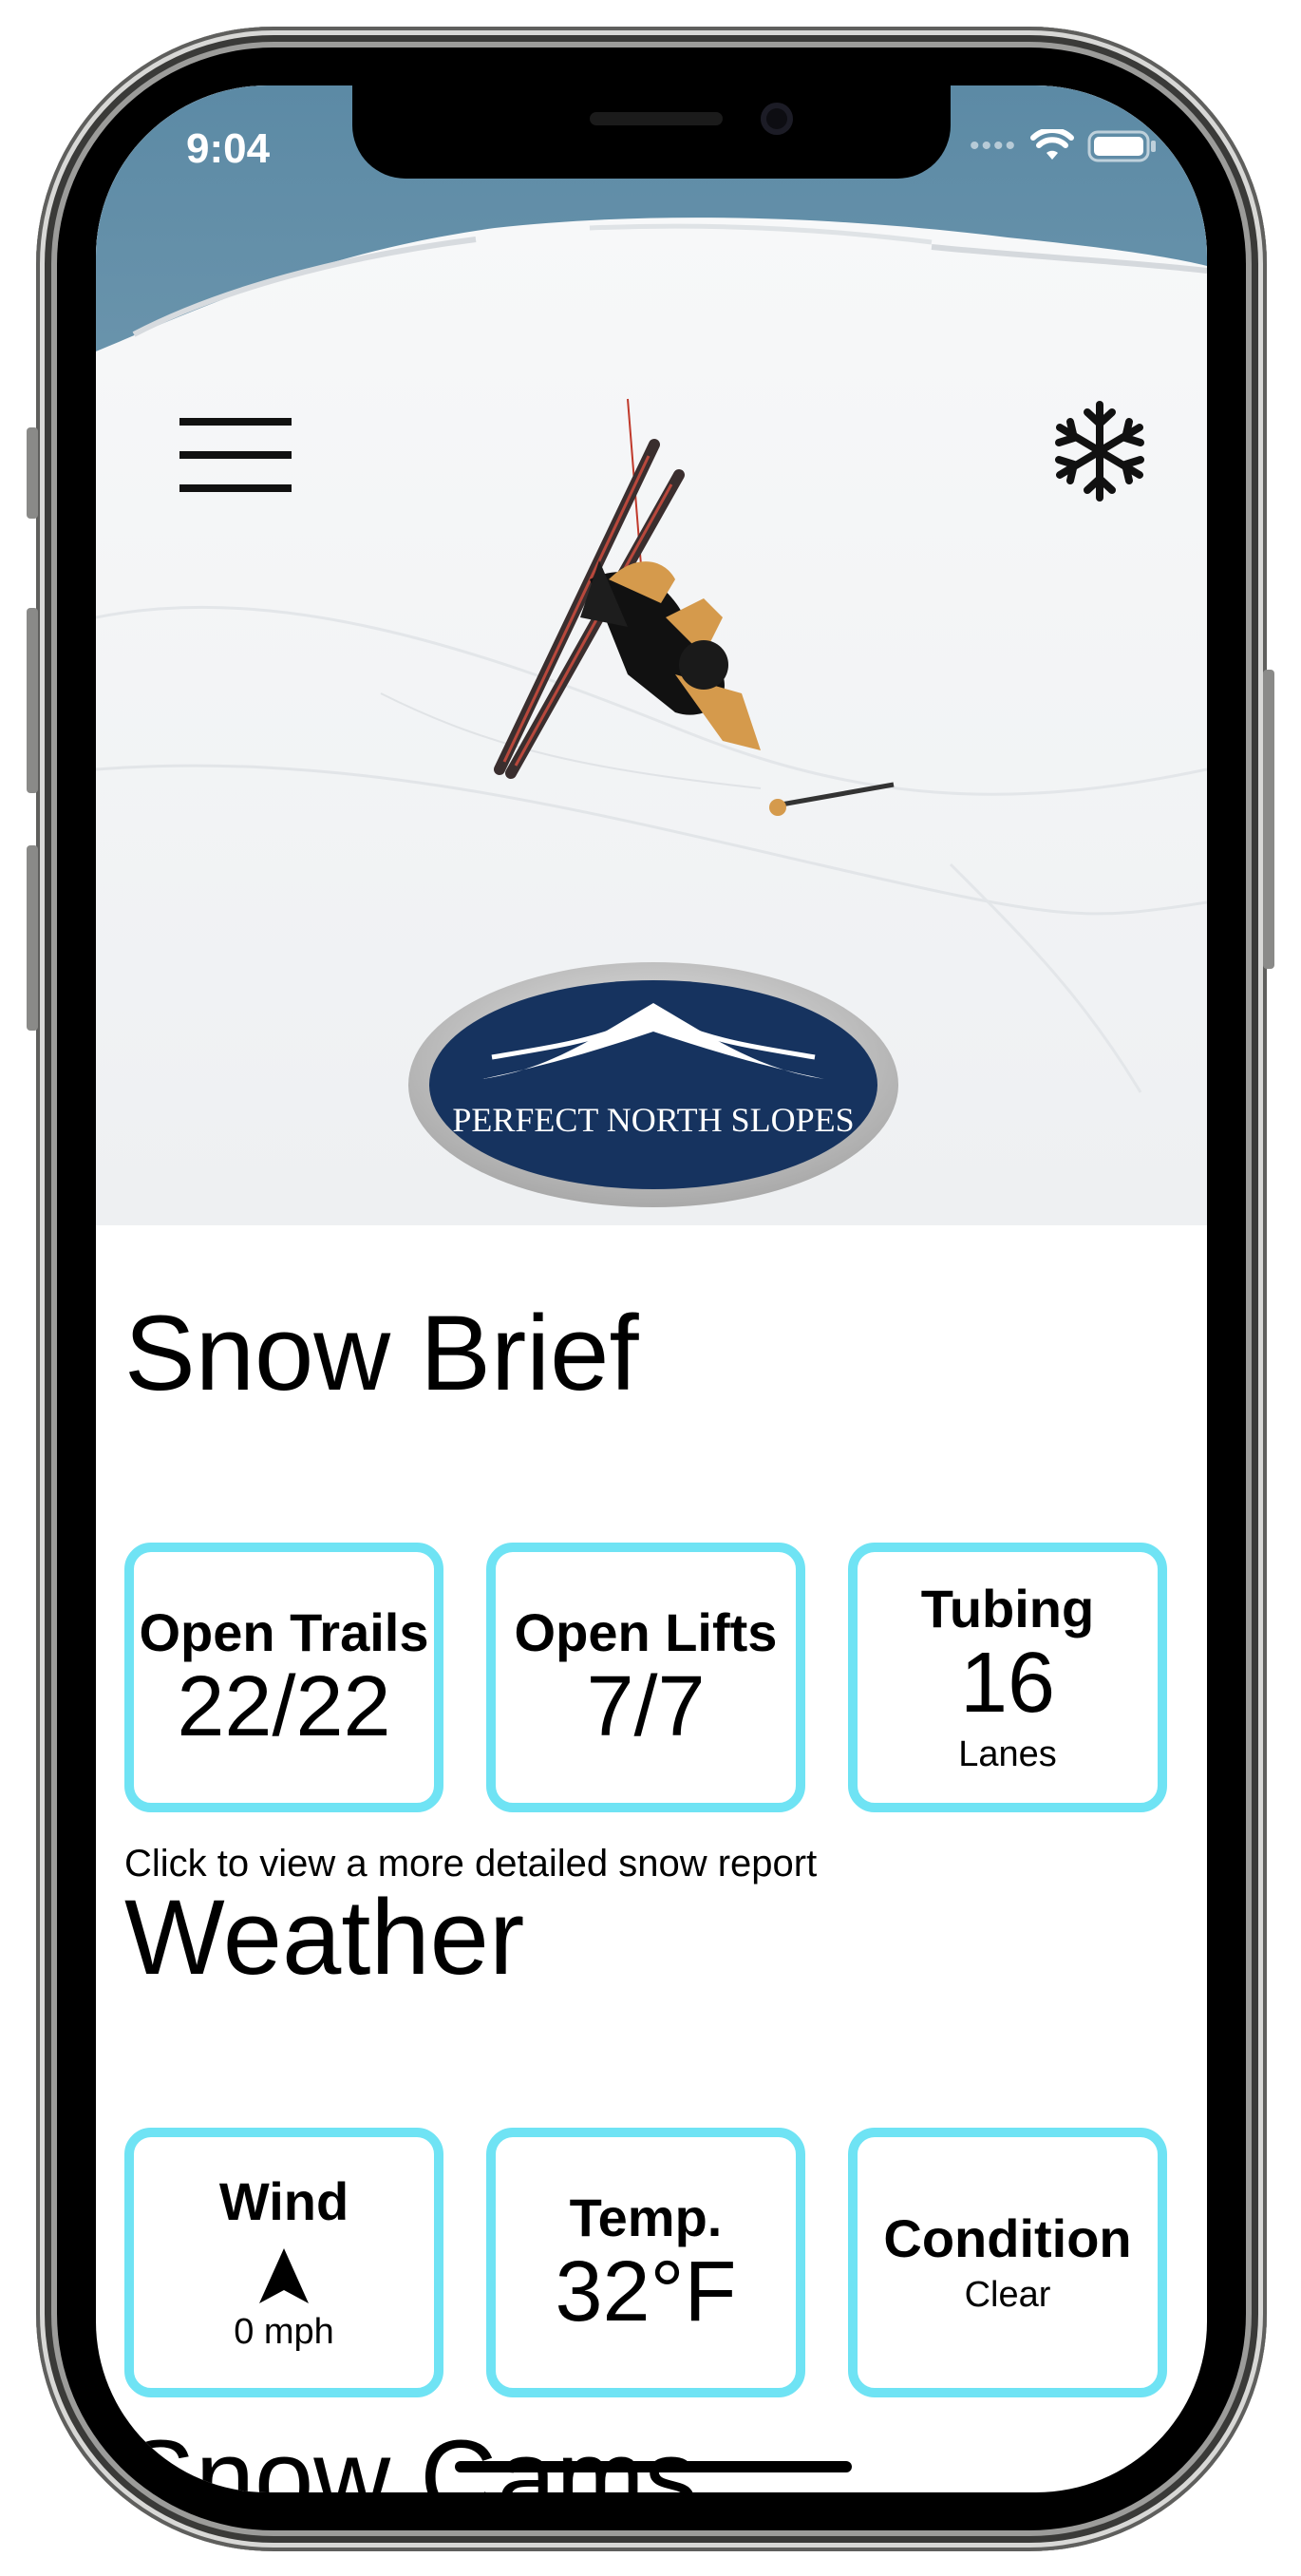  Describe the element at coordinates (284, 2275) in the screenshot. I see `navigation-arrow-icon` at that location.